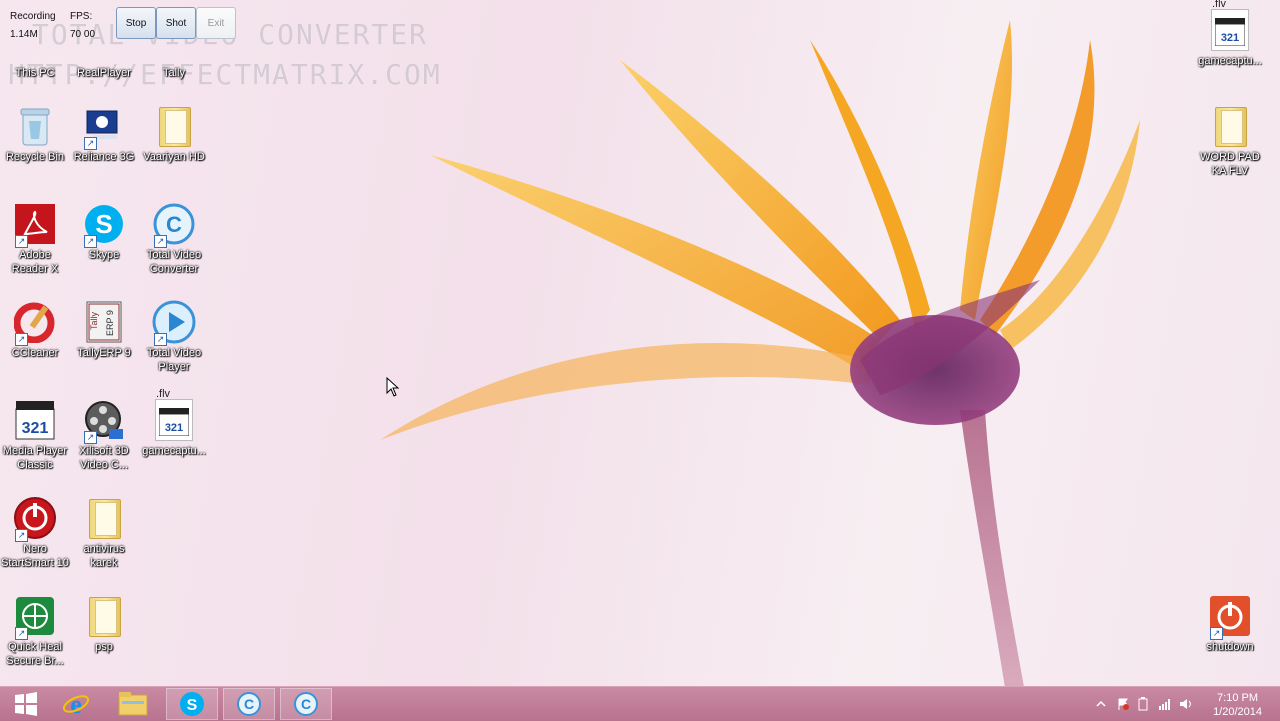 This screenshot has width=1280, height=721. What do you see at coordinates (1230, 617) in the screenshot?
I see `shutdown-icon: ↗` at bounding box center [1230, 617].